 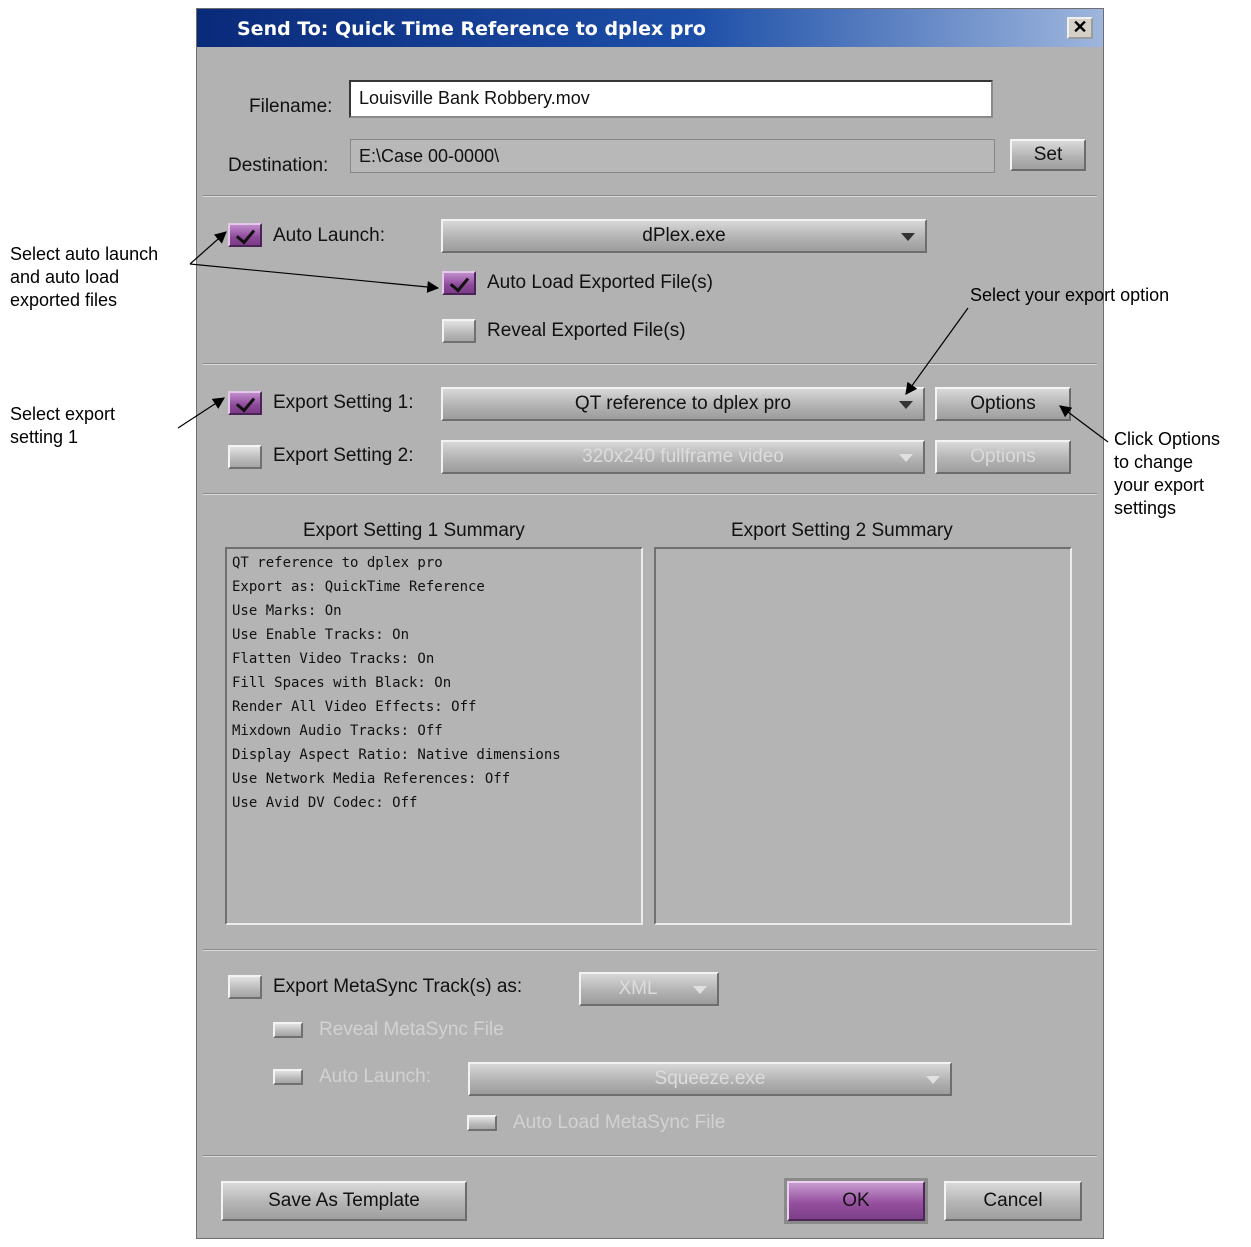 What do you see at coordinates (245, 235) in the screenshot?
I see `auto-launch-checkbox` at bounding box center [245, 235].